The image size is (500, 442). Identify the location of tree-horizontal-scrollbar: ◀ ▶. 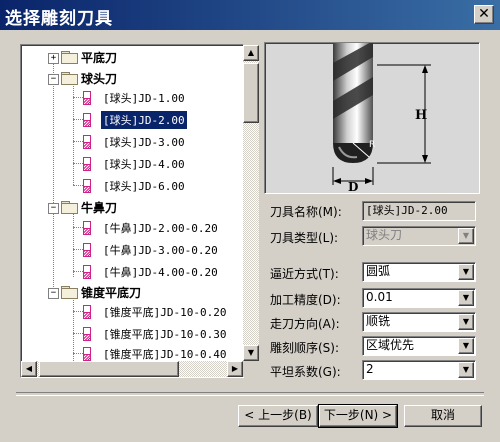
(132, 369).